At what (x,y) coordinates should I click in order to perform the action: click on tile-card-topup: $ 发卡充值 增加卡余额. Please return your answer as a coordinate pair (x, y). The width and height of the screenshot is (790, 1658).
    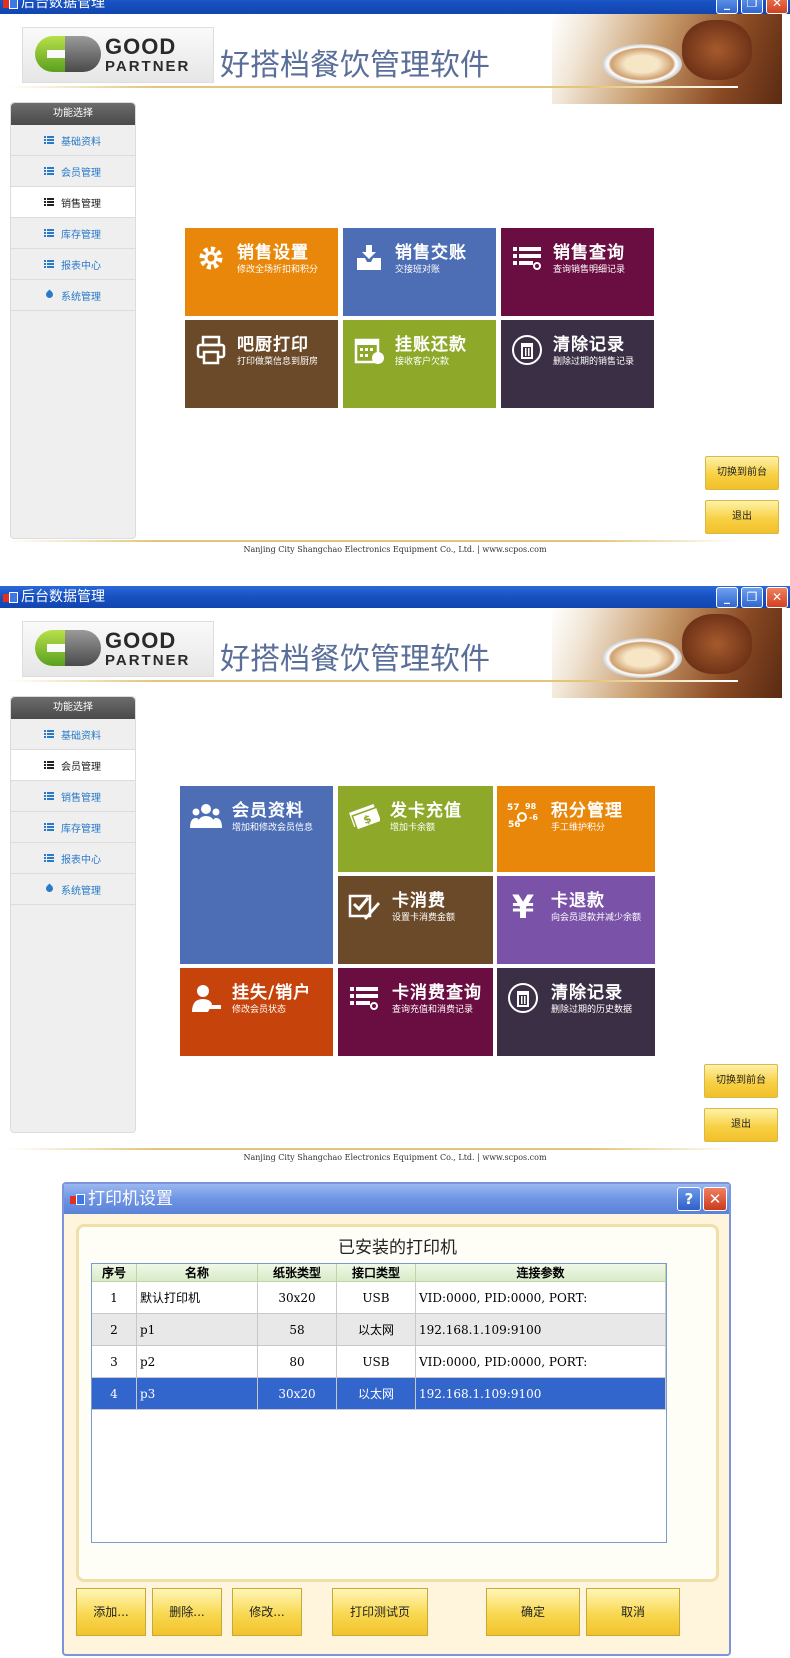
    Looking at the image, I should click on (415, 829).